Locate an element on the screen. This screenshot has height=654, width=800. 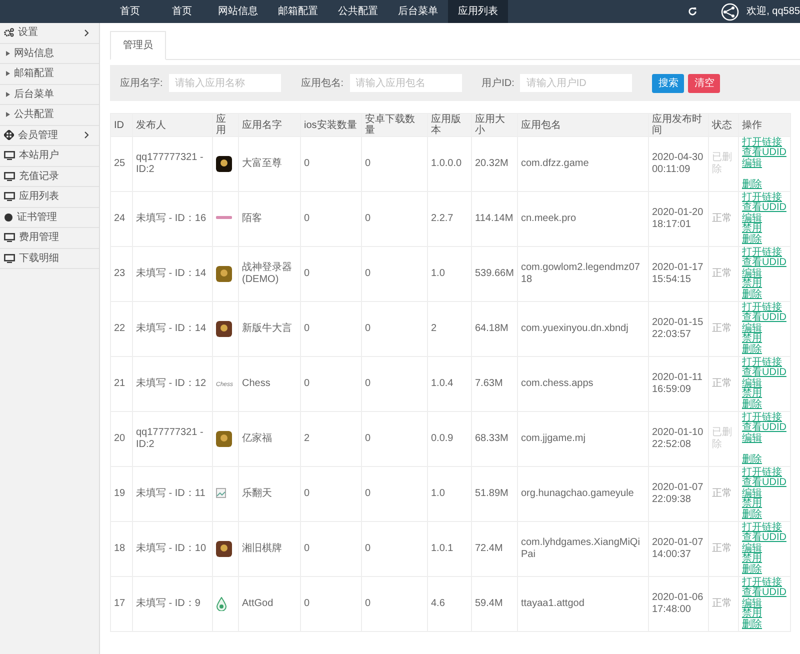
input-field: 请输入应用名称 is located at coordinates (224, 83).